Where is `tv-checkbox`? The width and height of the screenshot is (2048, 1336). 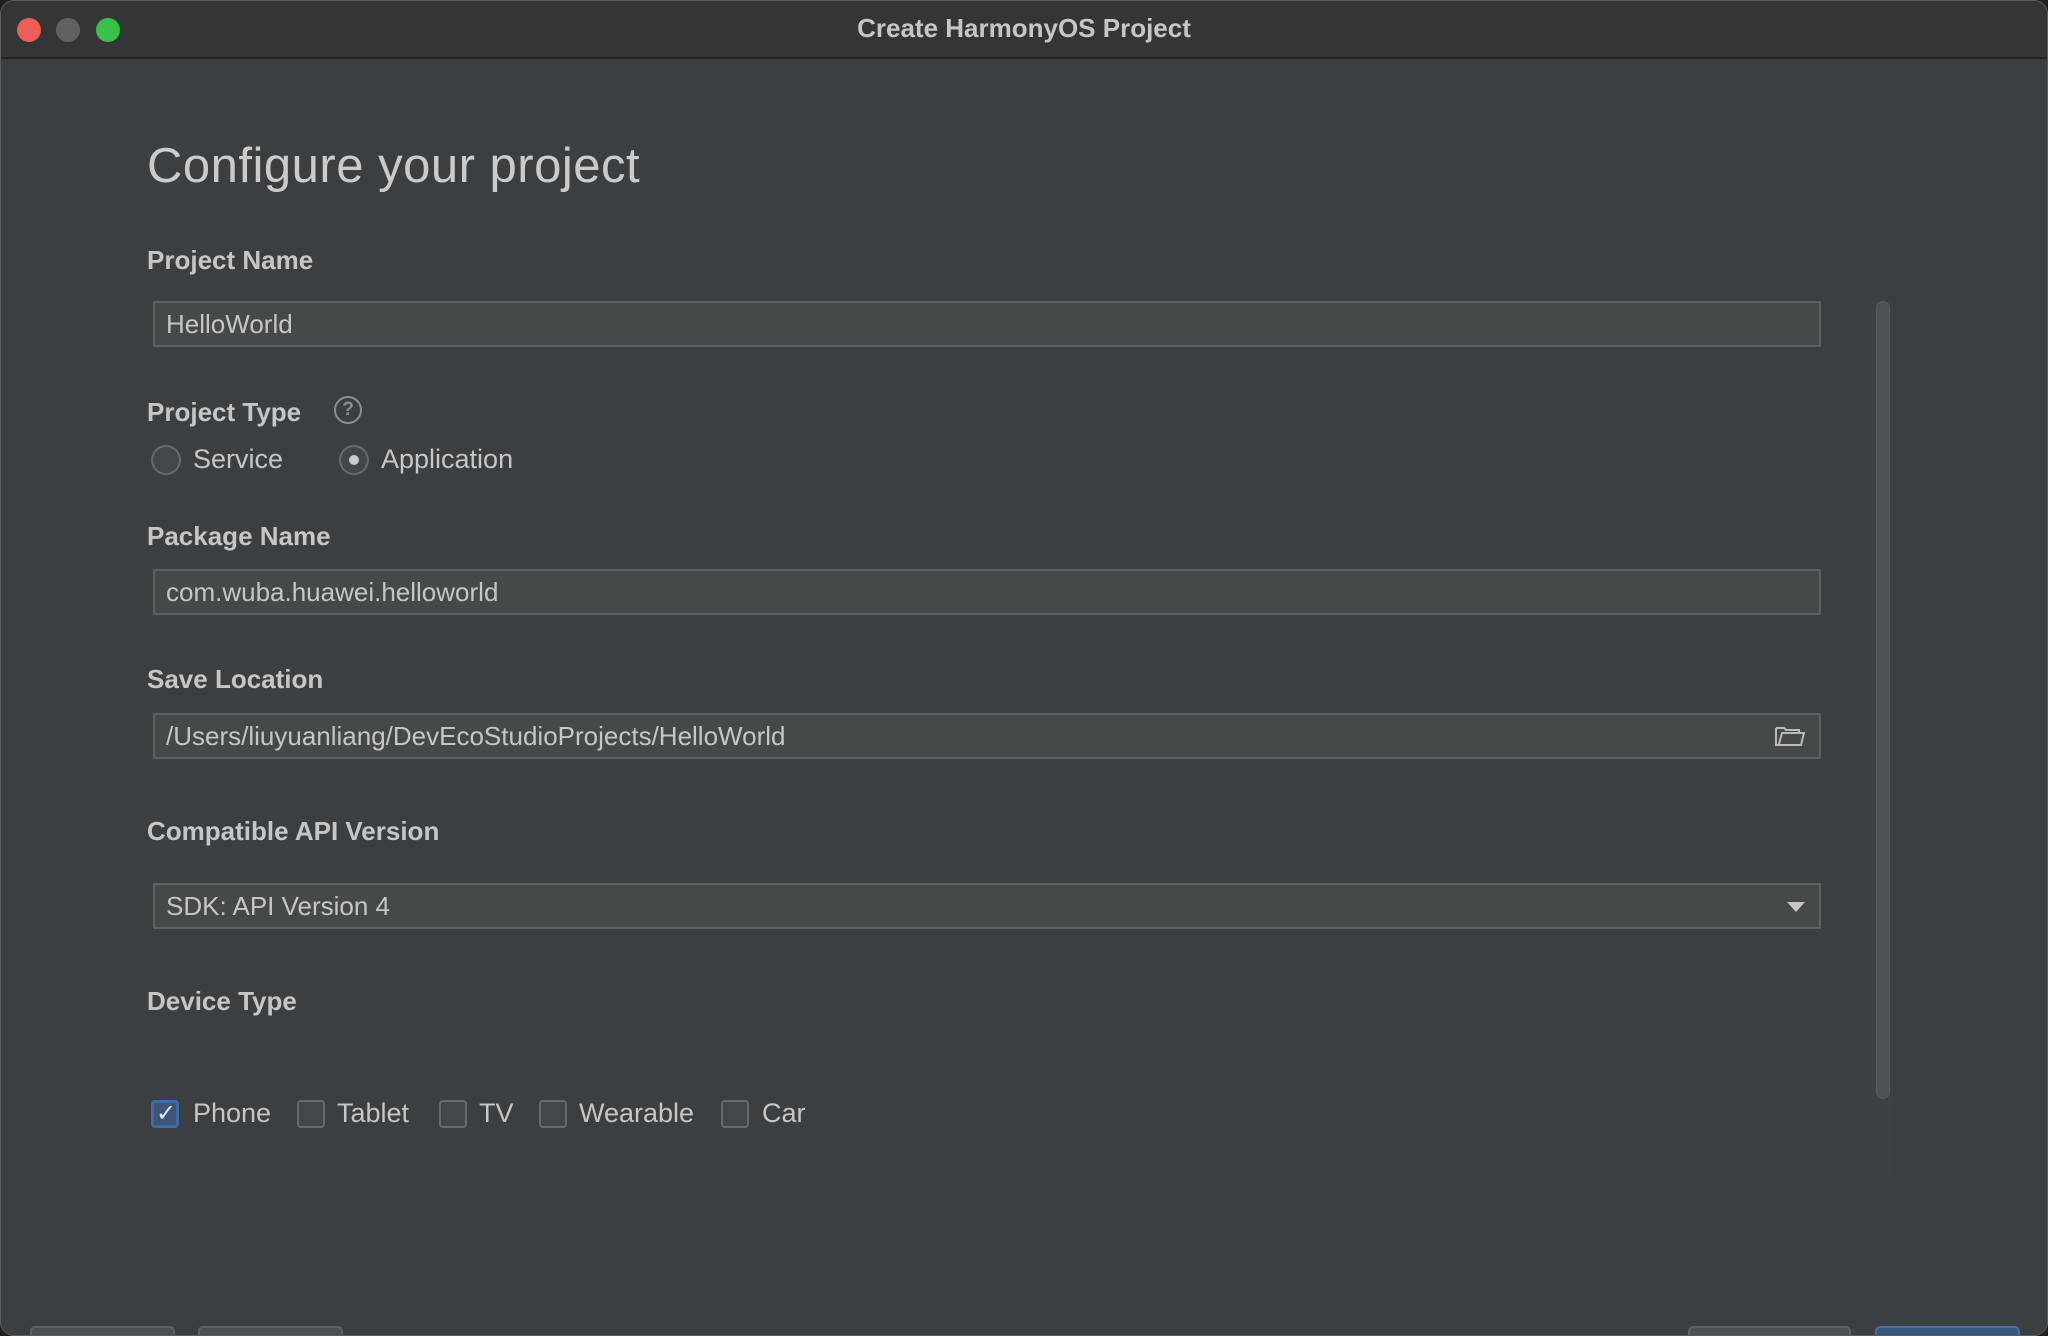 tv-checkbox is located at coordinates (453, 1114).